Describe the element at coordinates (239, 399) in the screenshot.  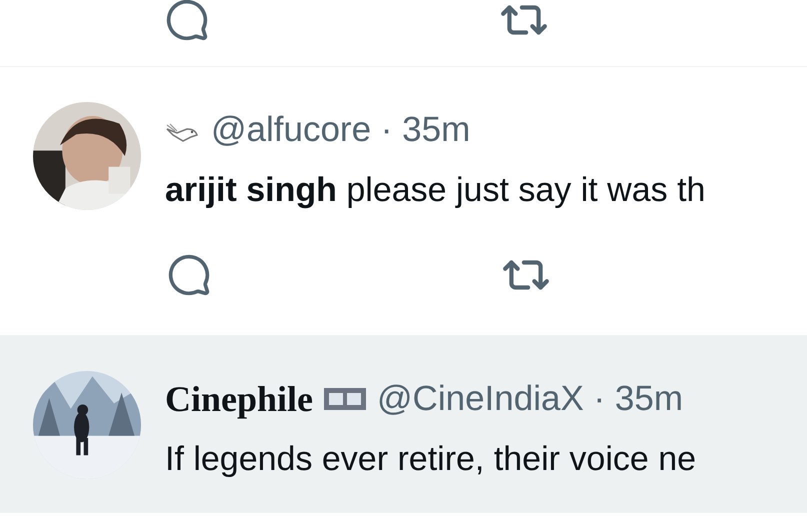
I see `display-name: Cinephile` at that location.